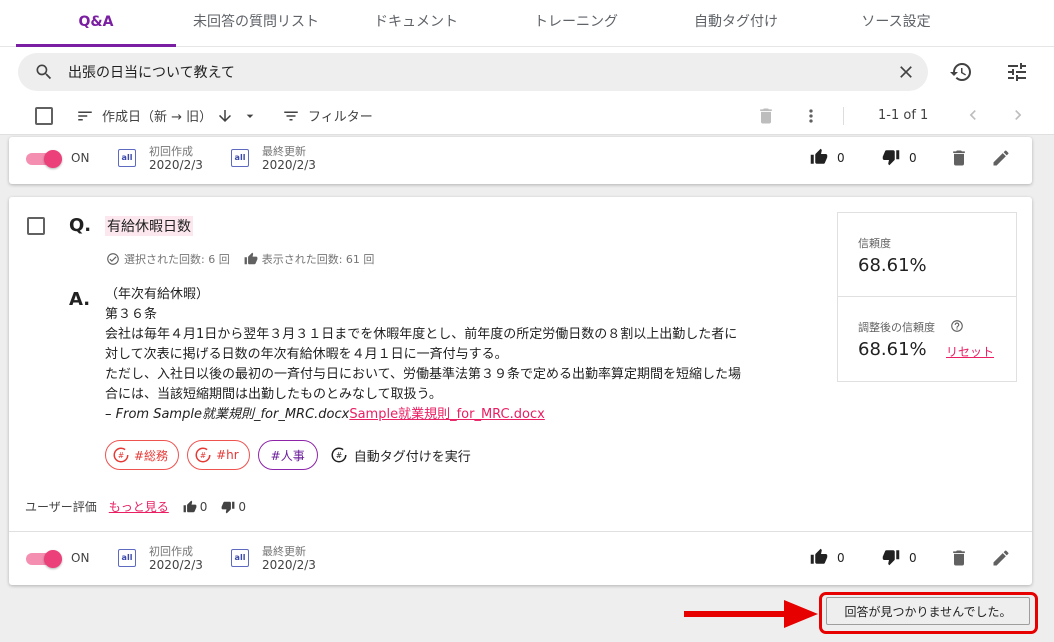  Describe the element at coordinates (227, 414) in the screenshot. I see `source-prefix: – From Sample就業規則_for_MRC.docx` at that location.